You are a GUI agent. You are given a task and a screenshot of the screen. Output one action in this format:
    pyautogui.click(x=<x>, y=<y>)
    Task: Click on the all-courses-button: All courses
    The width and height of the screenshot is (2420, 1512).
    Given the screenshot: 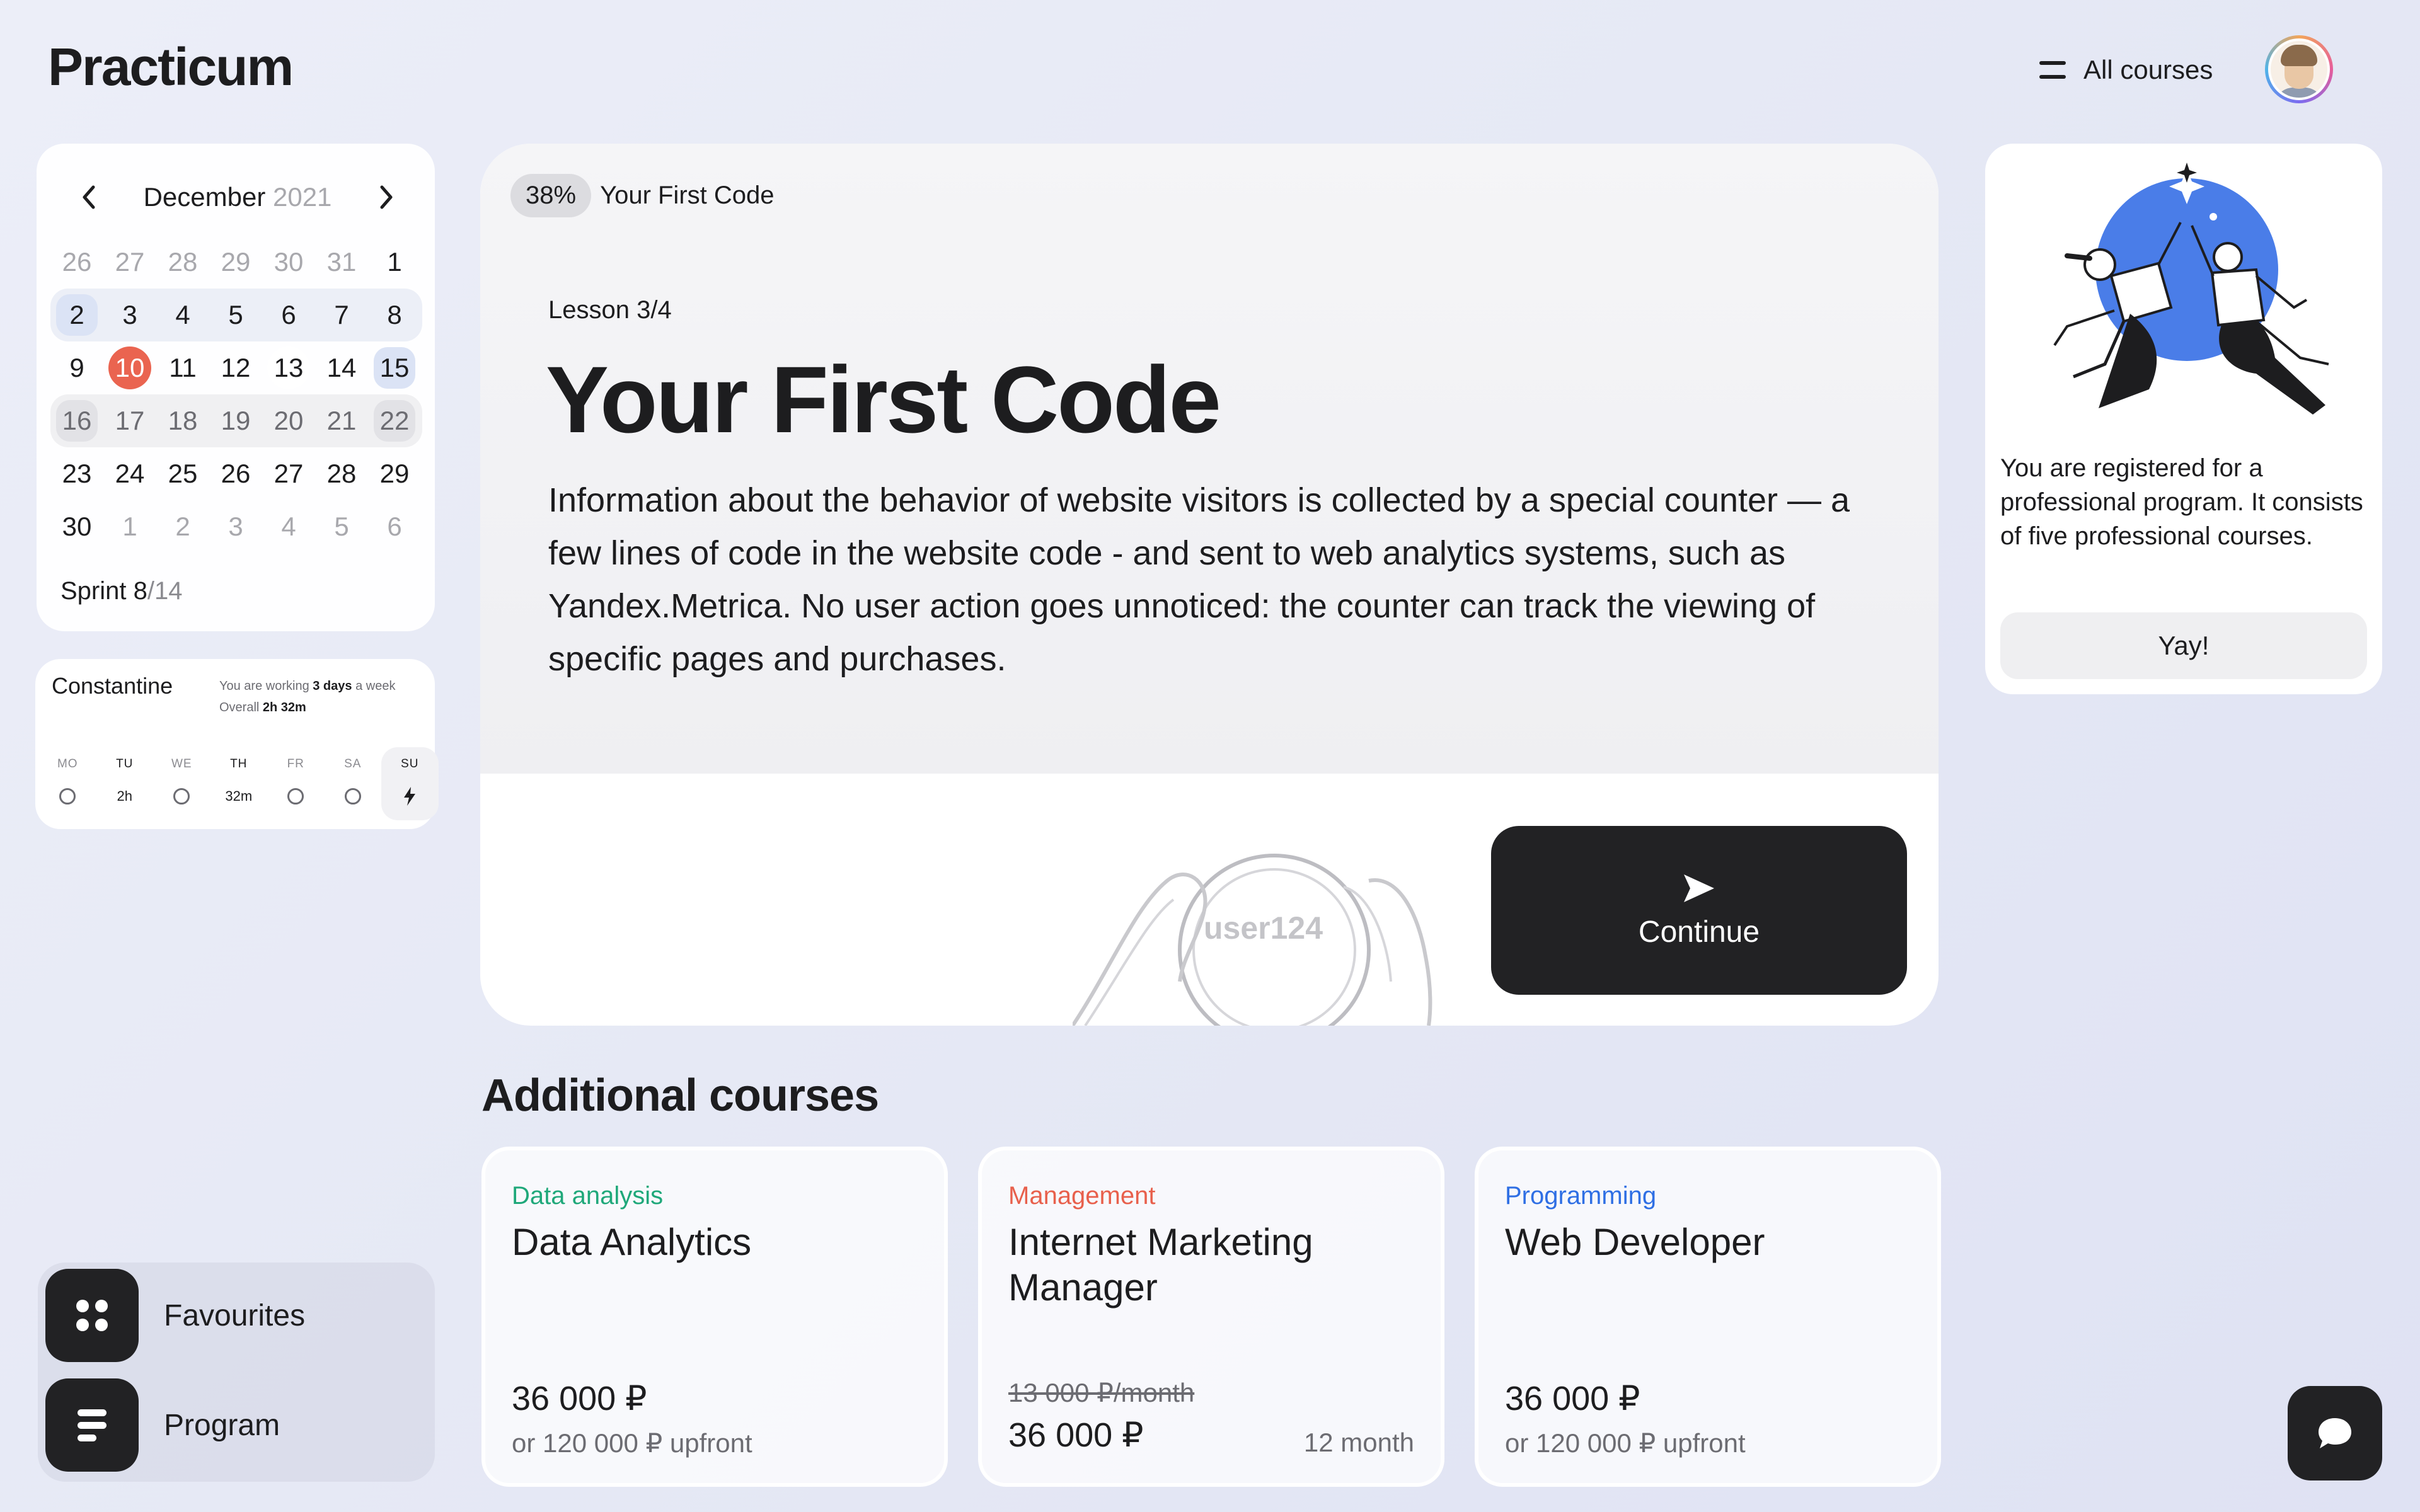 What is the action you would take?
    pyautogui.click(x=2126, y=70)
    